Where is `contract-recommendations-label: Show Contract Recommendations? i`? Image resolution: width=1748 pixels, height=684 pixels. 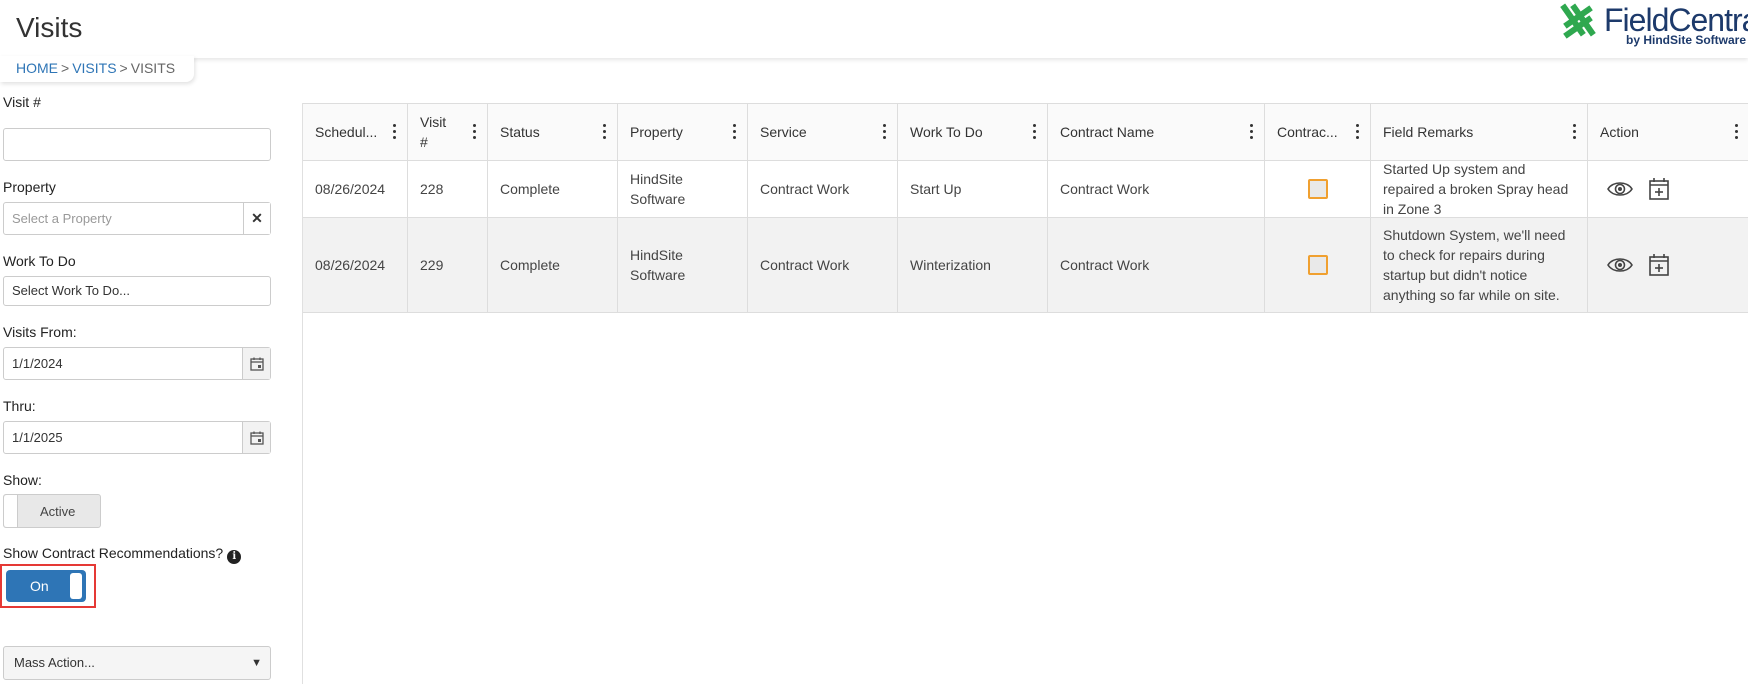
contract-recommendations-label: Show Contract Recommendations? i is located at coordinates (122, 554).